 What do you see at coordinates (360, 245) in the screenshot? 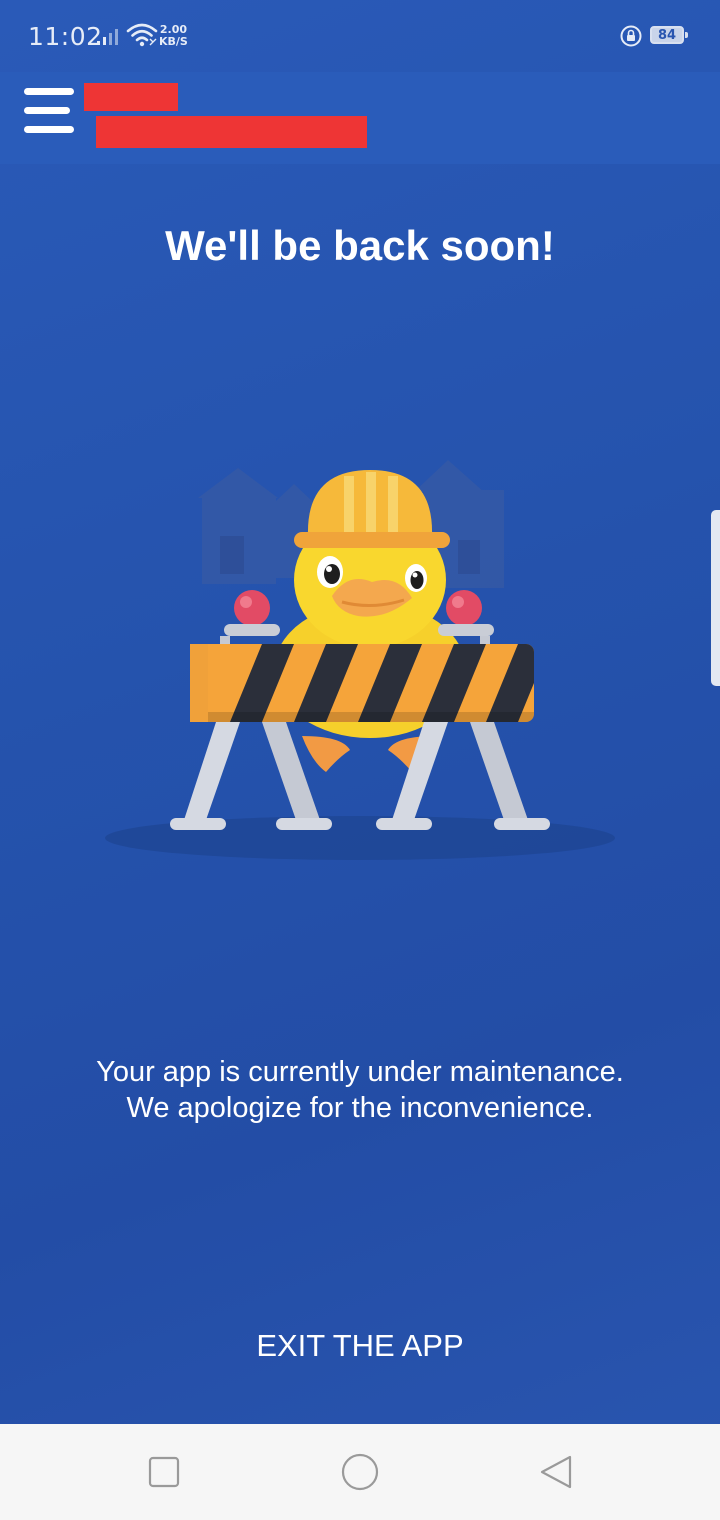
I see `page-title: We'll be back soon!` at bounding box center [360, 245].